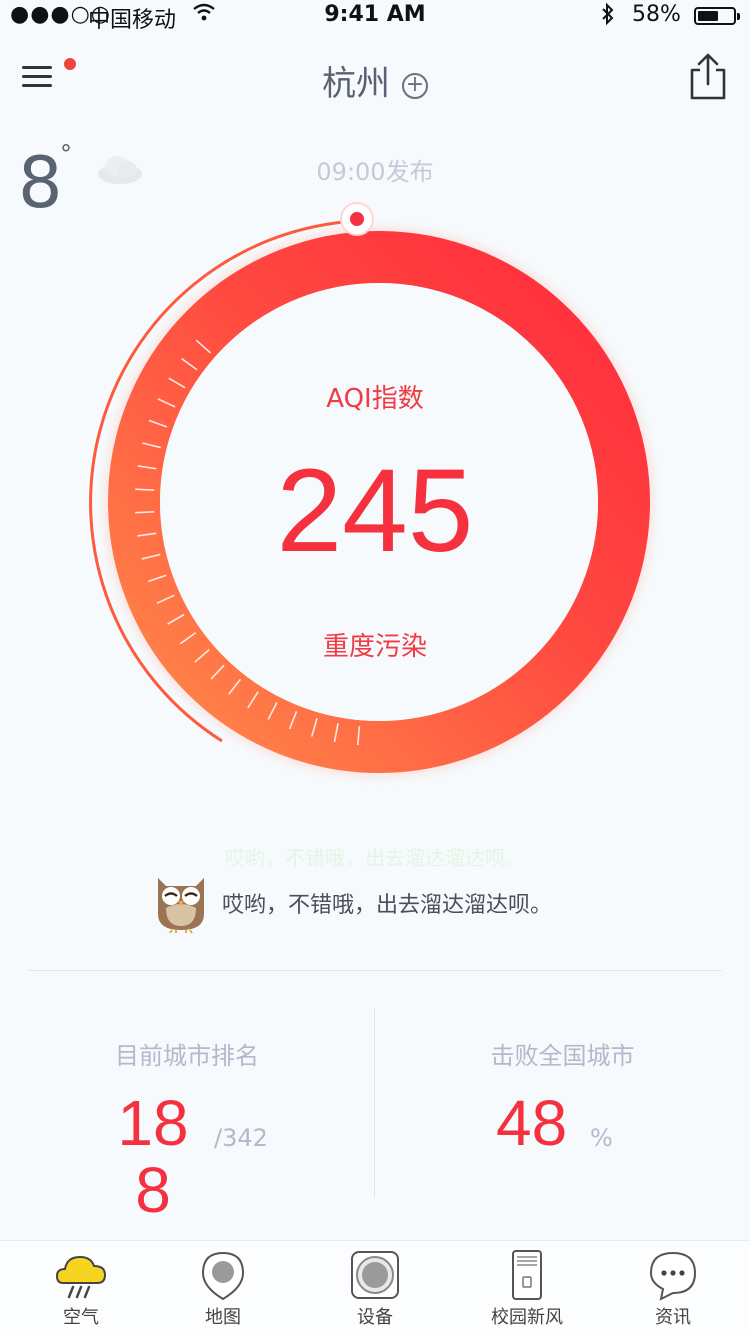  Describe the element at coordinates (375, 858) in the screenshot. I see `tip-shadow-text: 哎哟，不错哦，出去溜达溜达呗。` at that location.